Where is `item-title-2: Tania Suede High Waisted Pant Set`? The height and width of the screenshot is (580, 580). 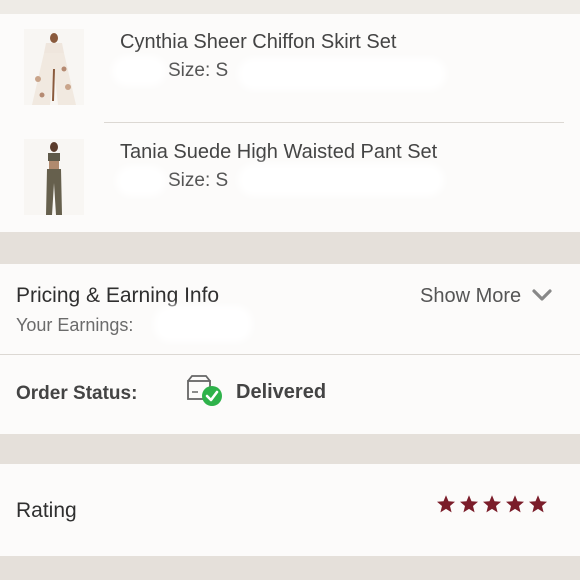
item-title-2: Tania Suede High Waisted Pant Set is located at coordinates (278, 152).